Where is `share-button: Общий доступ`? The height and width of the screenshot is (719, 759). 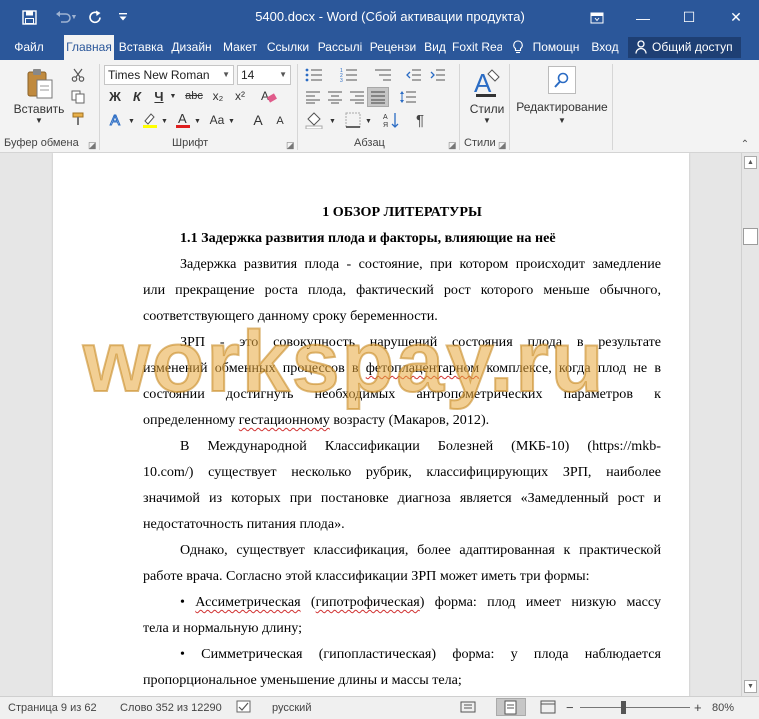 share-button: Общий доступ is located at coordinates (684, 47).